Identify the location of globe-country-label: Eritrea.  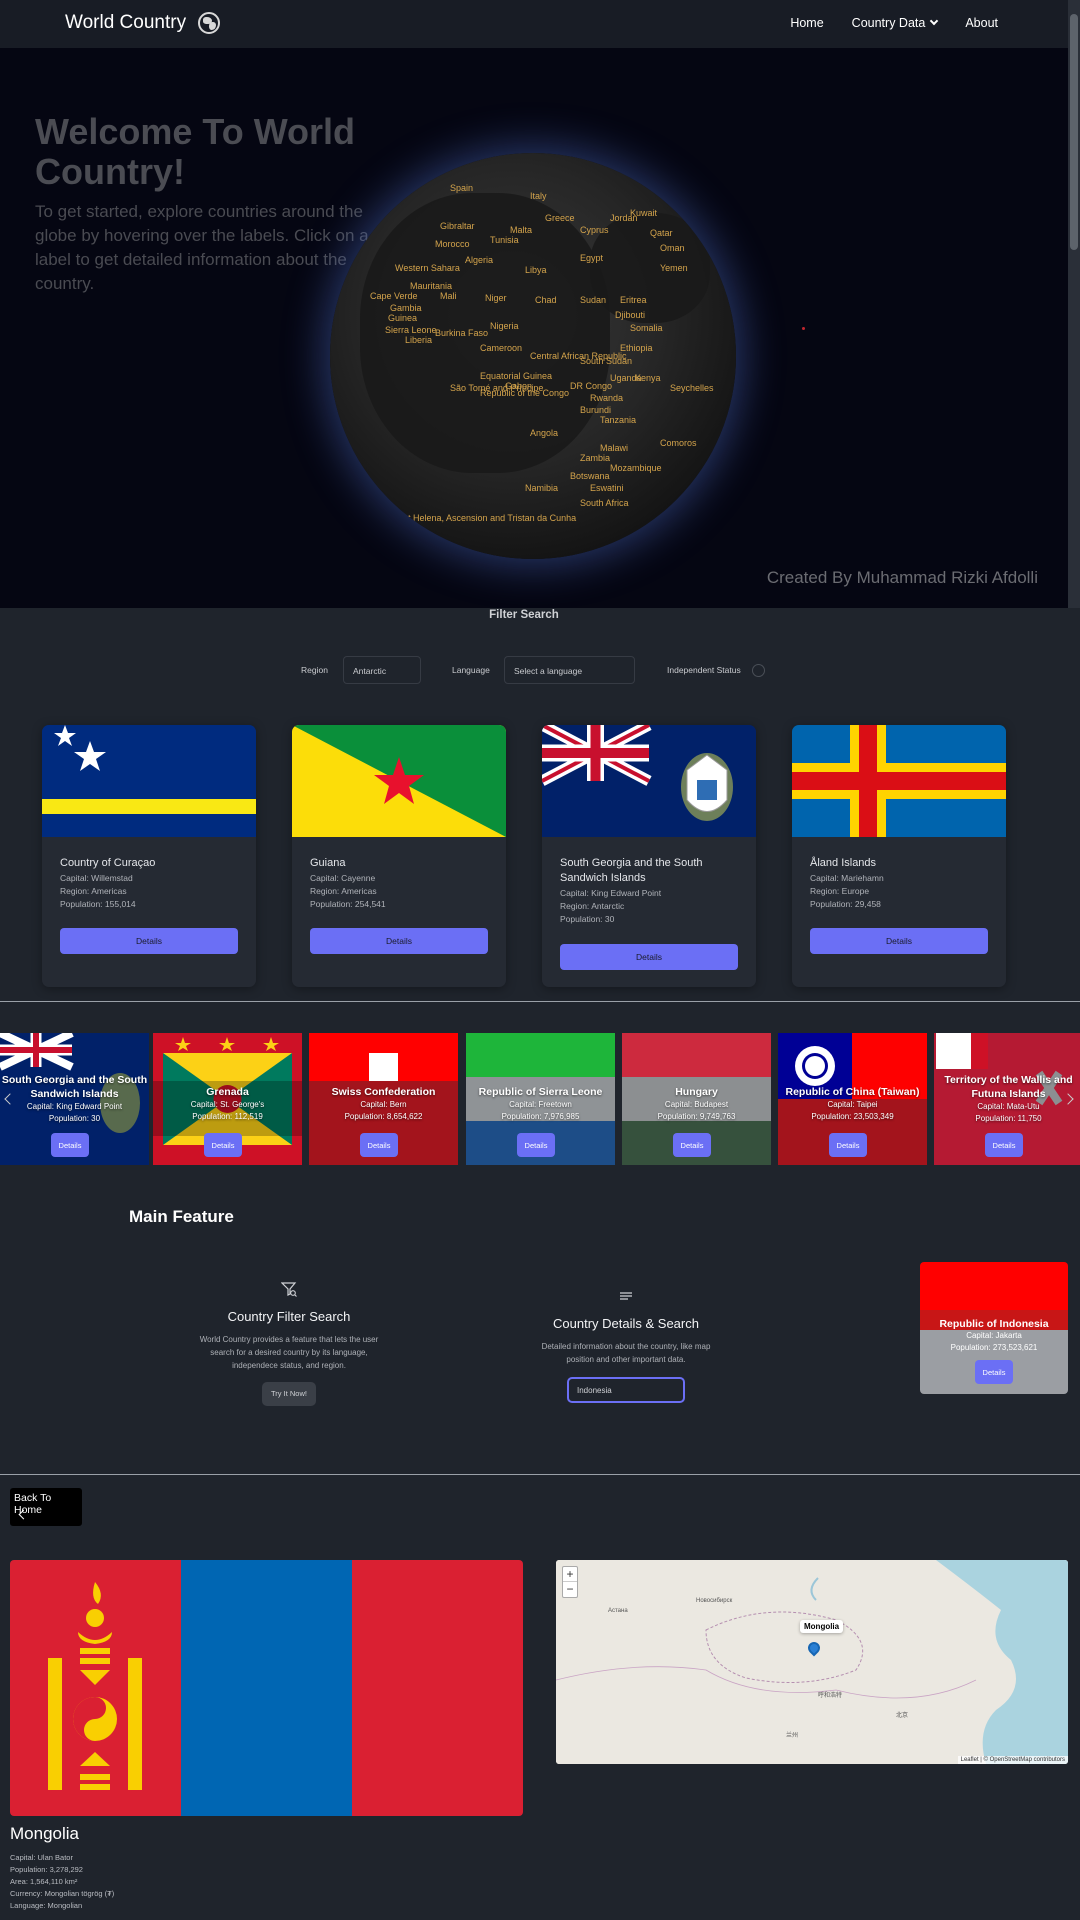
(633, 300).